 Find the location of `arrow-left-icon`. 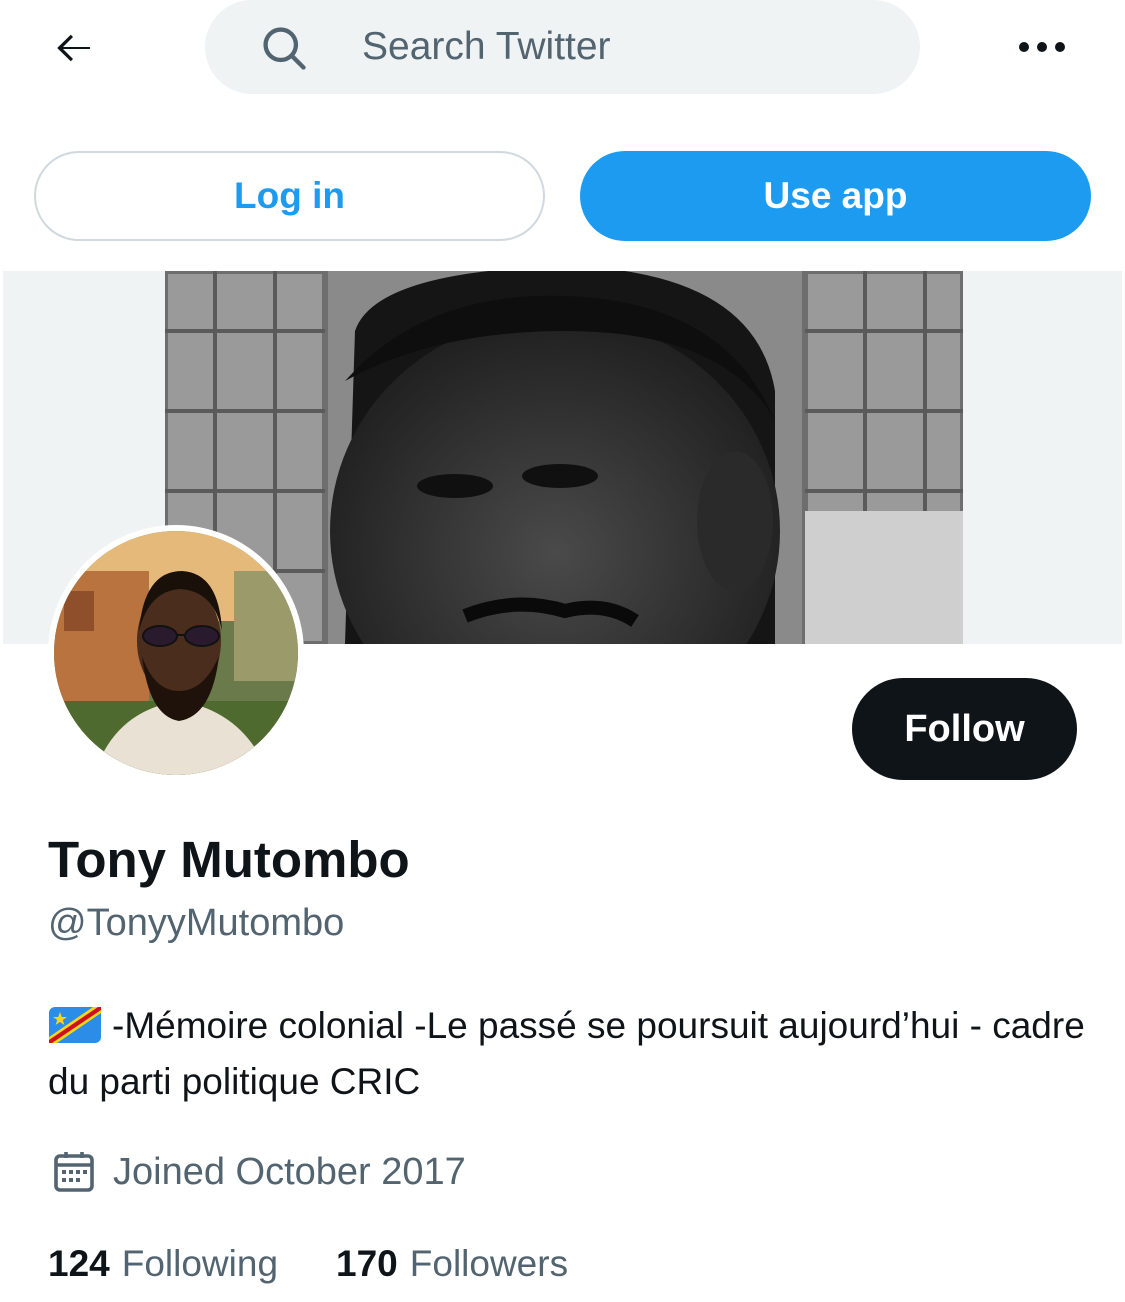

arrow-left-icon is located at coordinates (73, 48).